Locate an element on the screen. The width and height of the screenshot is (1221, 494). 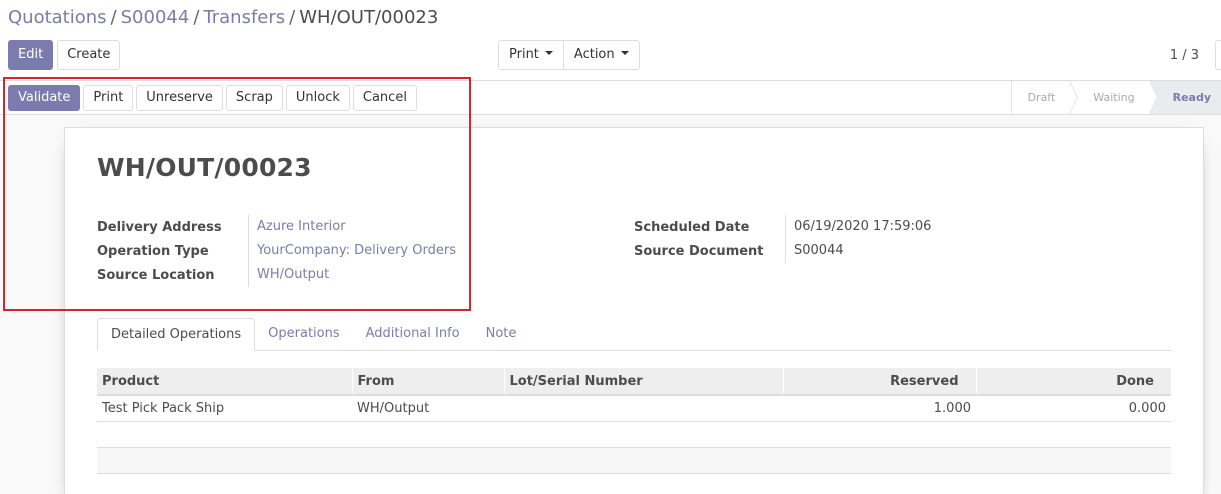
unlock-button: Unlock is located at coordinates (317, 98).